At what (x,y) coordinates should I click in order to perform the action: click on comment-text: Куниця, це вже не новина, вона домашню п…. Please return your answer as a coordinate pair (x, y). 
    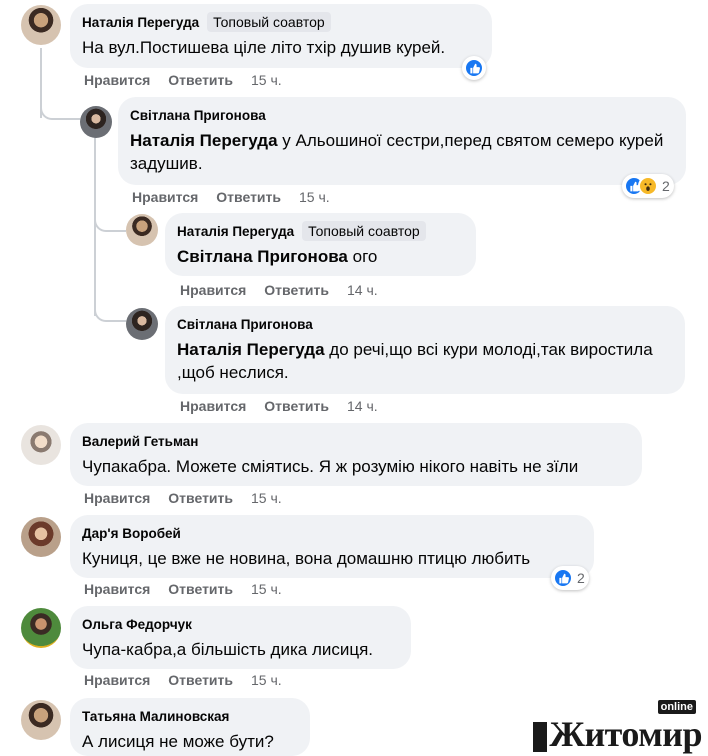
    Looking at the image, I should click on (306, 558).